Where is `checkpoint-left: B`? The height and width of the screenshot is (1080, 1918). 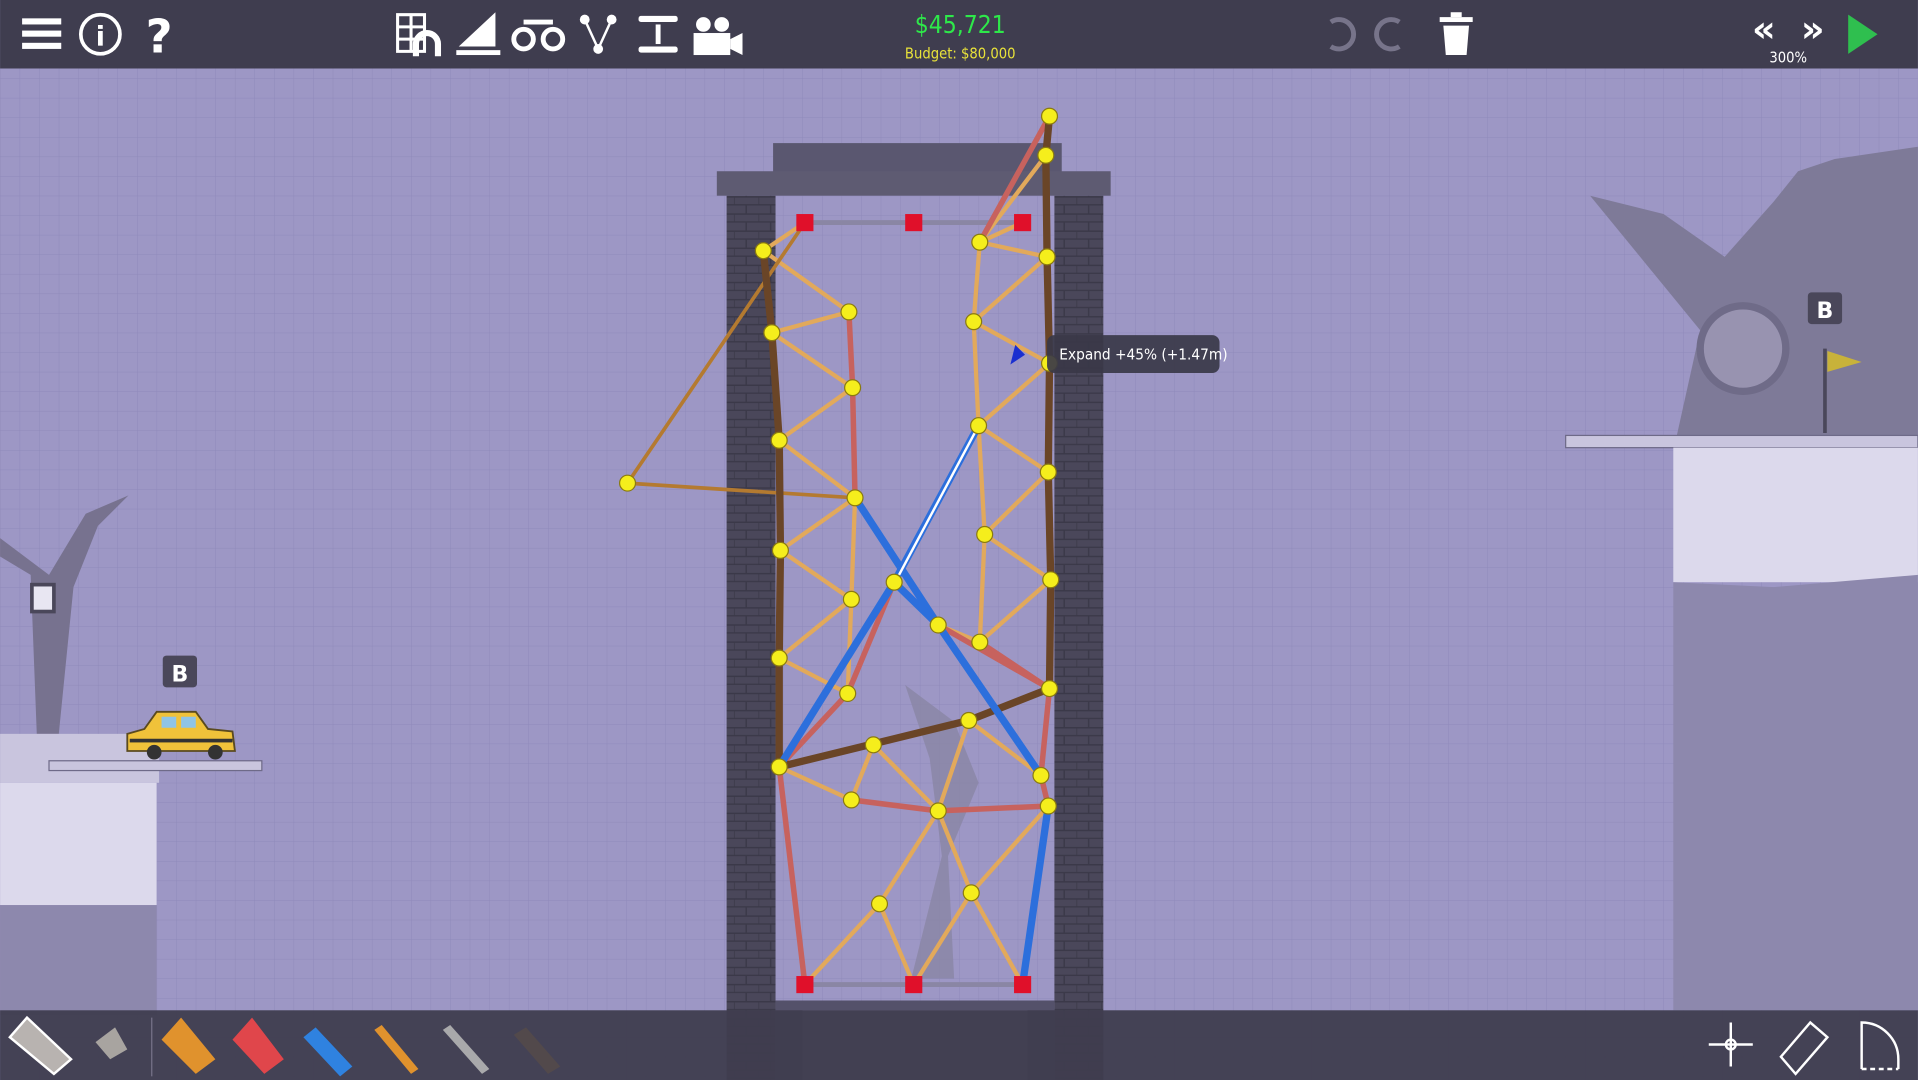 checkpoint-left: B is located at coordinates (180, 671).